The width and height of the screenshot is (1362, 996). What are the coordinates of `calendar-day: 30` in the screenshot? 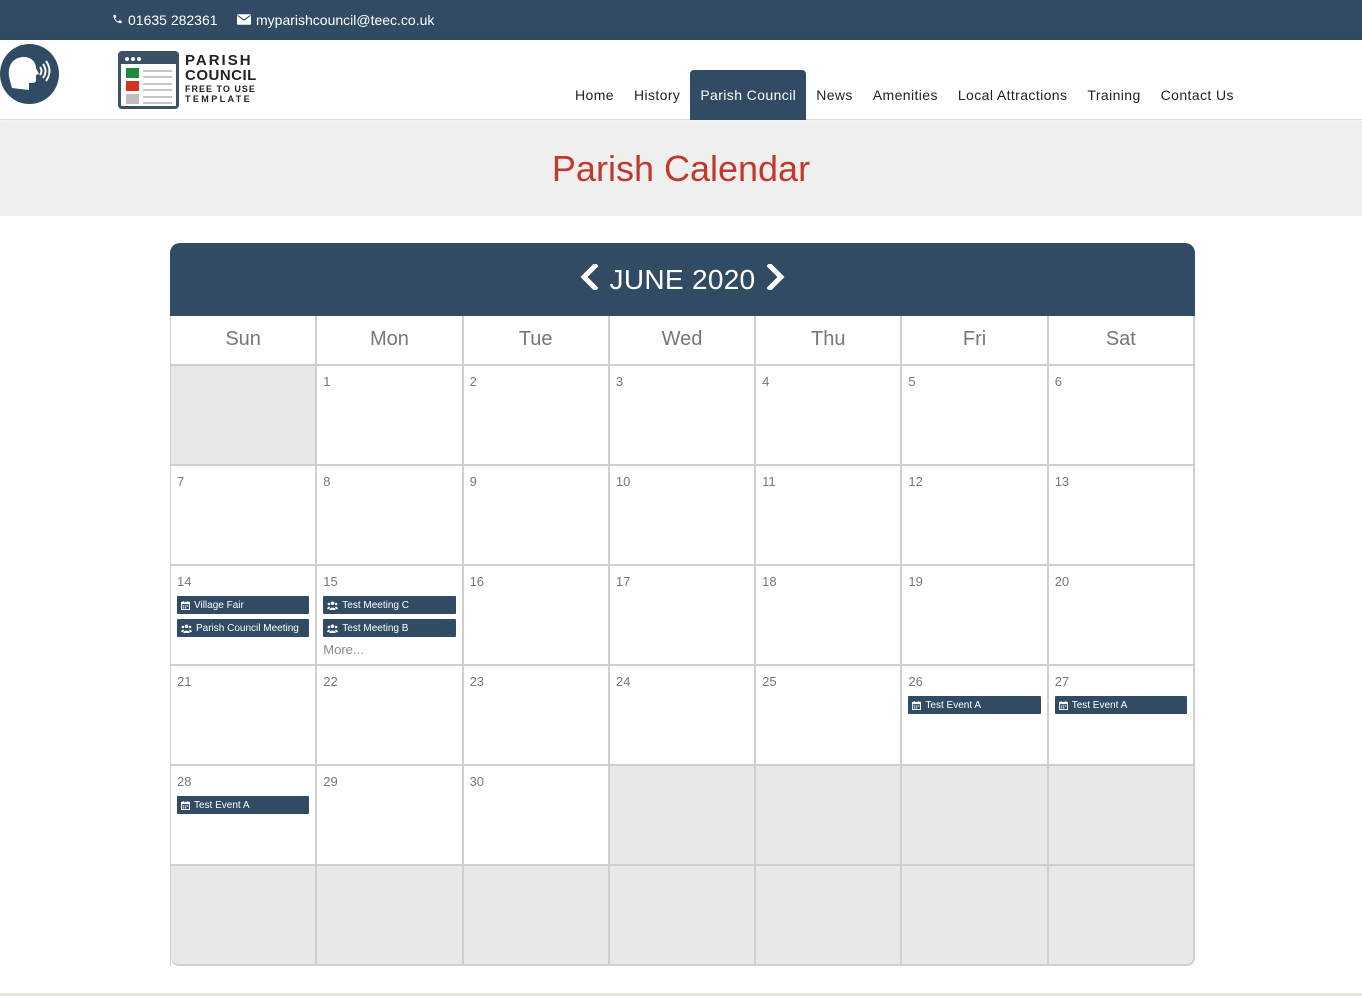 It's located at (536, 816).